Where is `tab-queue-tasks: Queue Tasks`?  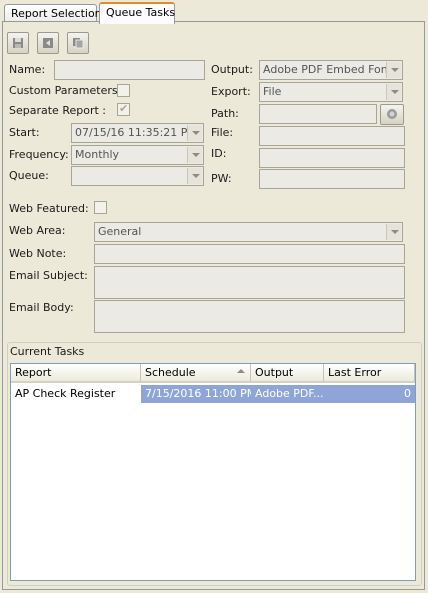 tab-queue-tasks: Queue Tasks is located at coordinates (137, 13).